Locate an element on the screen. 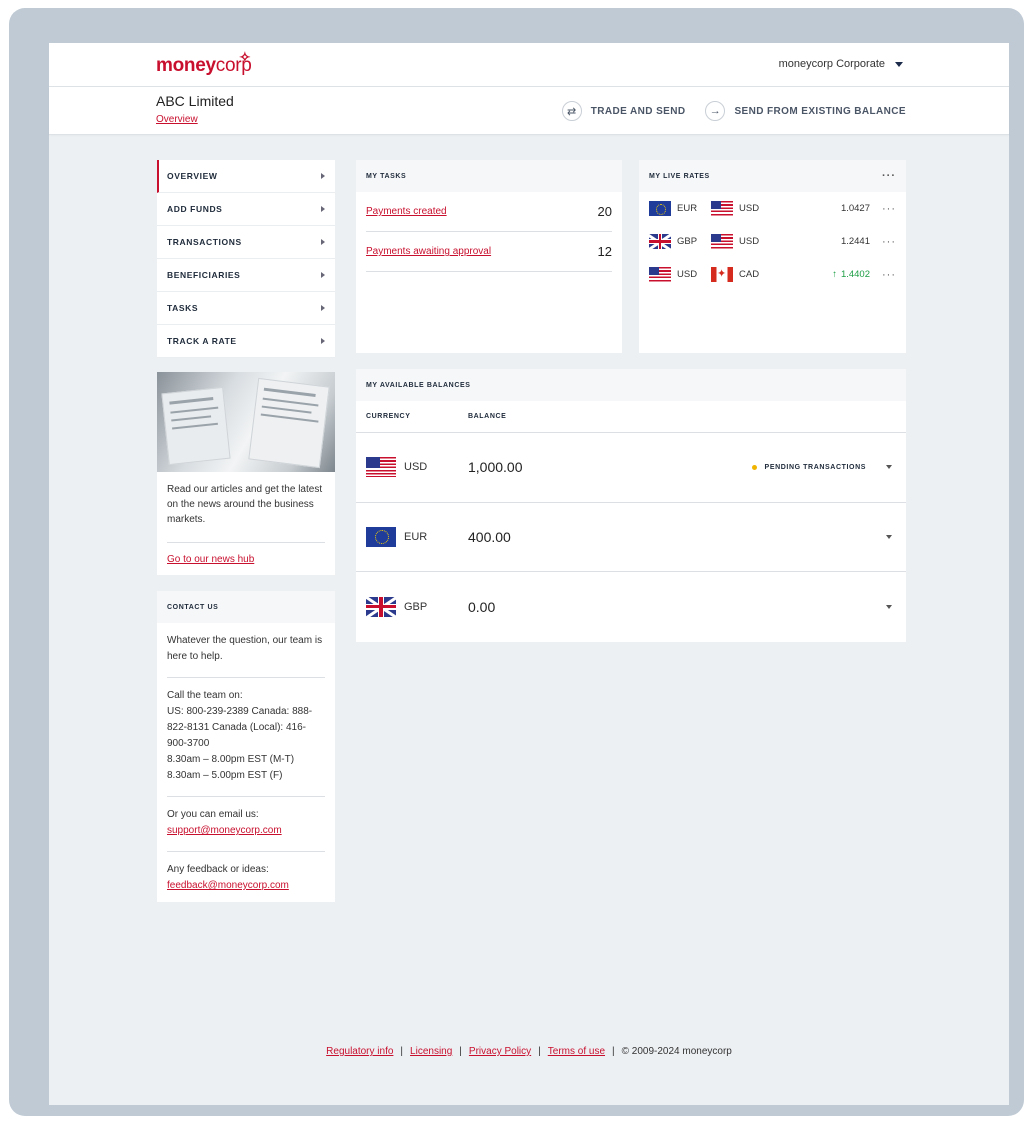 This screenshot has width=1031, height=1124. news-hub-link: Go to our news hub is located at coordinates (246, 559).